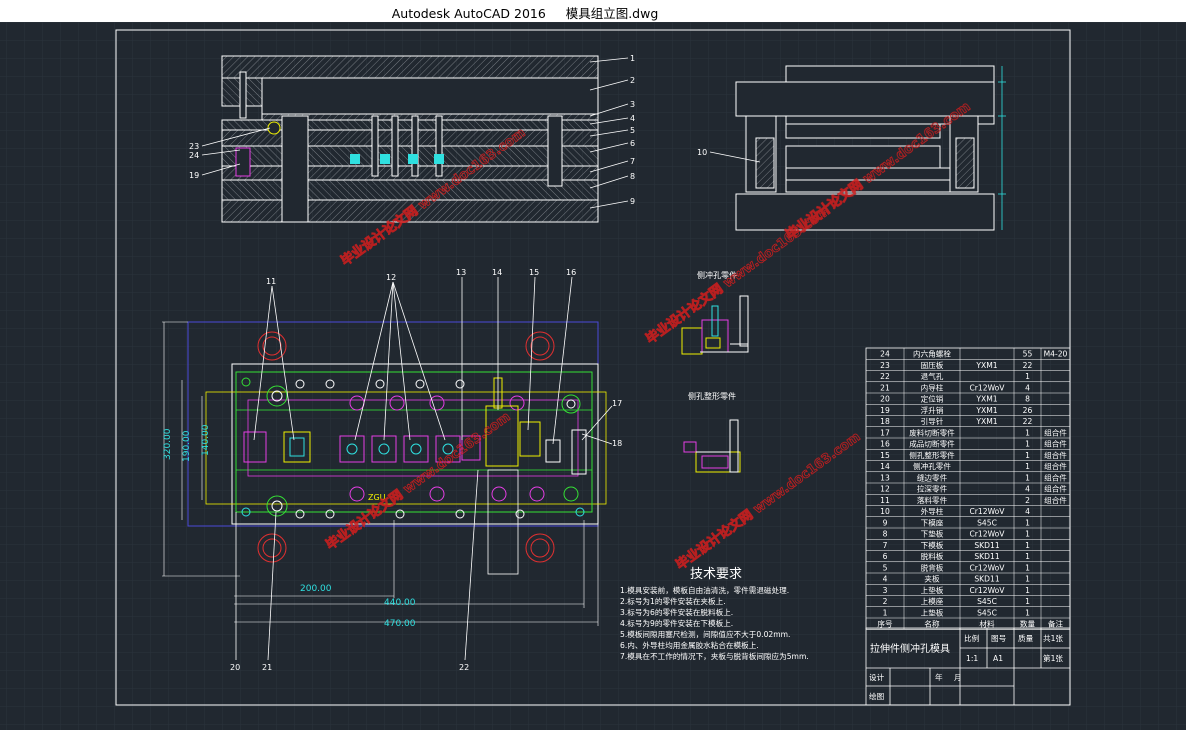  Describe the element at coordinates (885, 522) in the screenshot. I see `bom-cell: 9` at that location.